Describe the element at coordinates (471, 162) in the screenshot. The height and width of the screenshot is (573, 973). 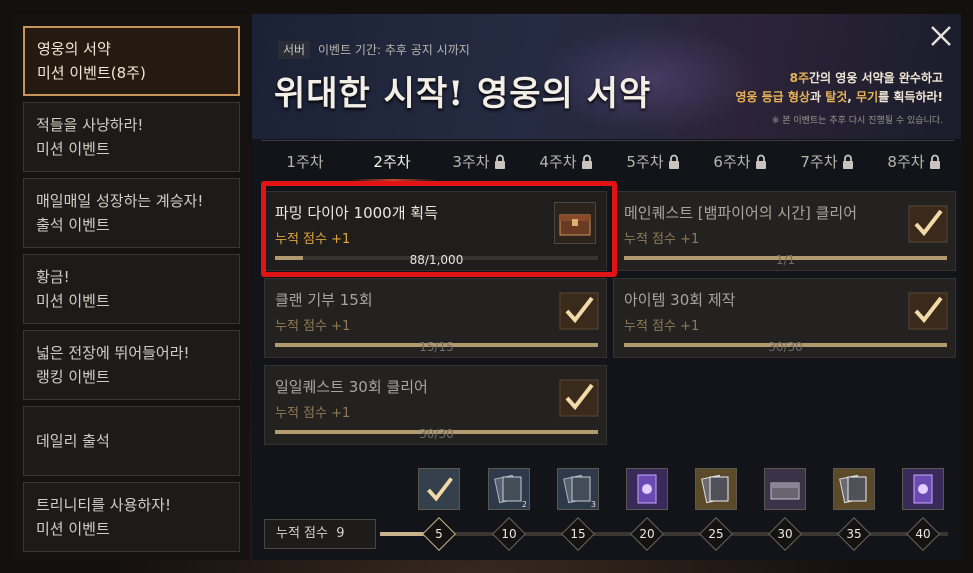
I see `tab-label: 3주차` at that location.